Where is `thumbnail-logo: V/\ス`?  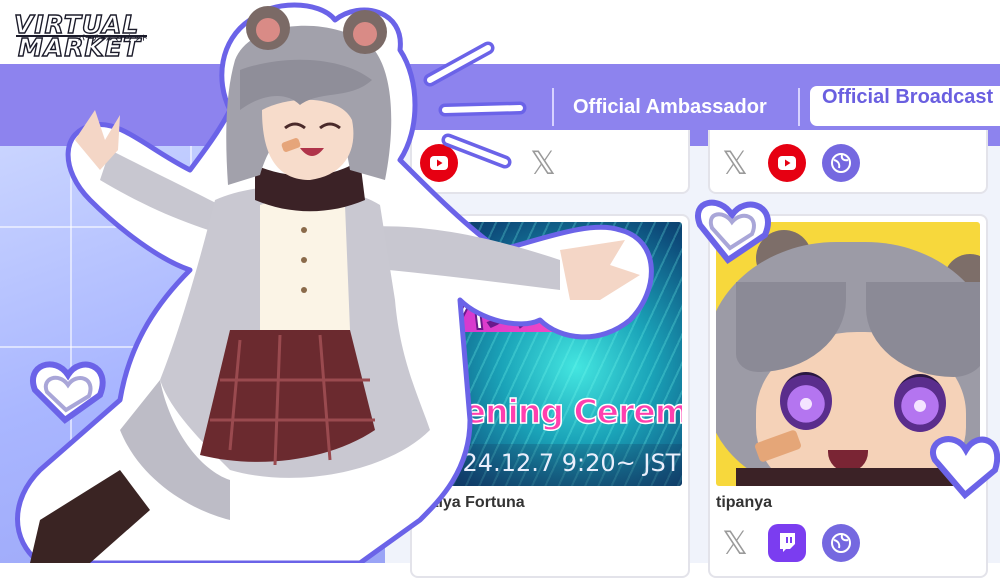
thumbnail-logo: V/\ス is located at coordinates (476, 310).